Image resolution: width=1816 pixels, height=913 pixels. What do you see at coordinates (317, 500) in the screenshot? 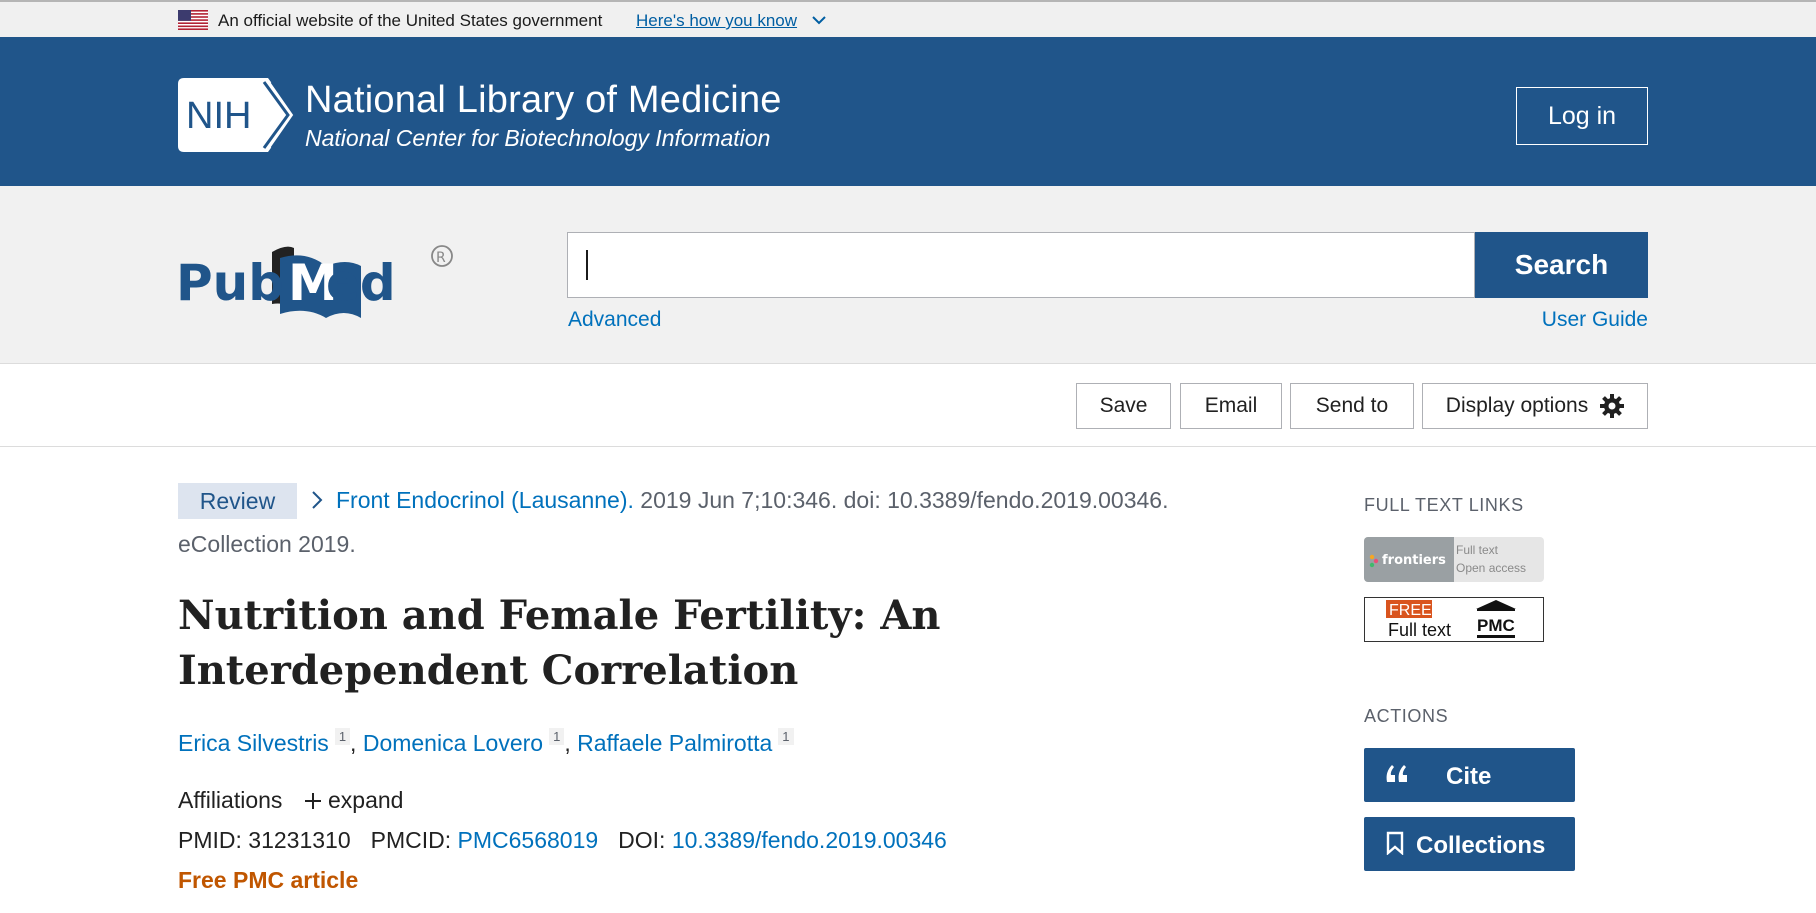
I see `chevron-right-icon` at bounding box center [317, 500].